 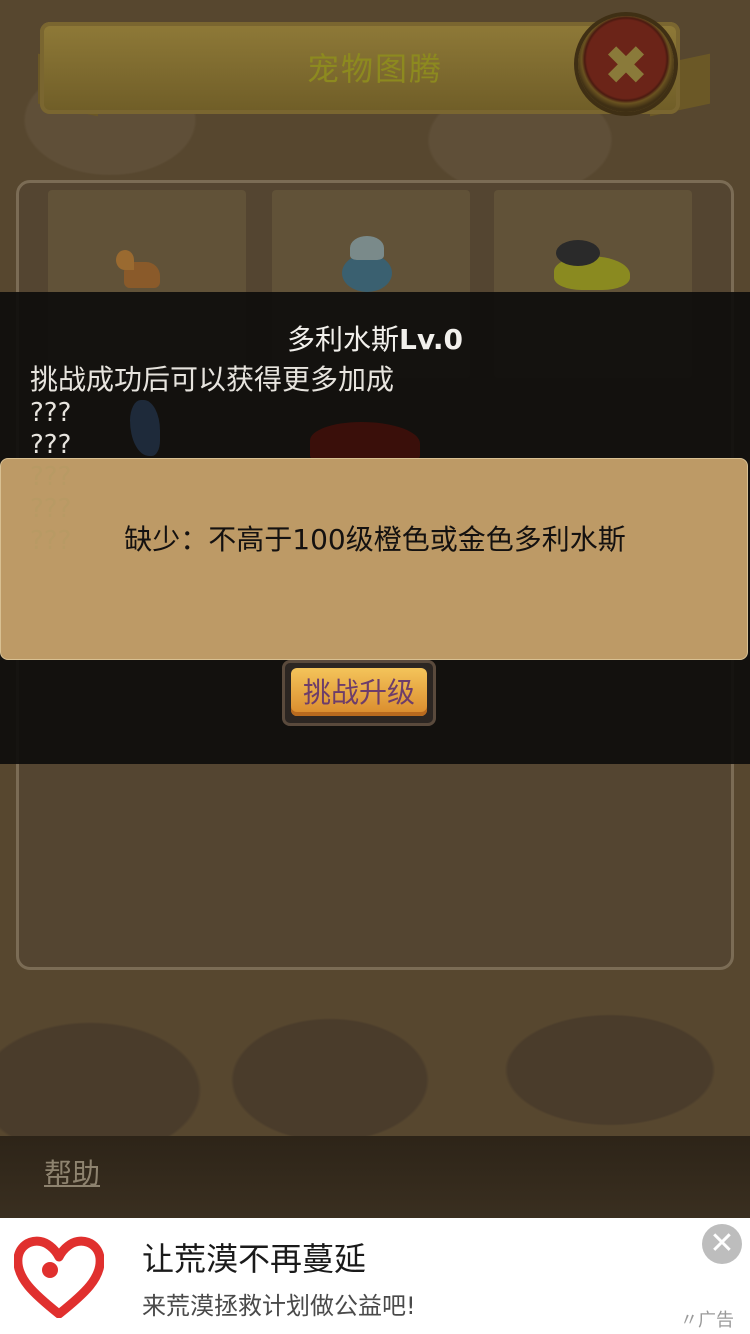 What do you see at coordinates (72, 1172) in the screenshot?
I see `help-link: 帮助` at bounding box center [72, 1172].